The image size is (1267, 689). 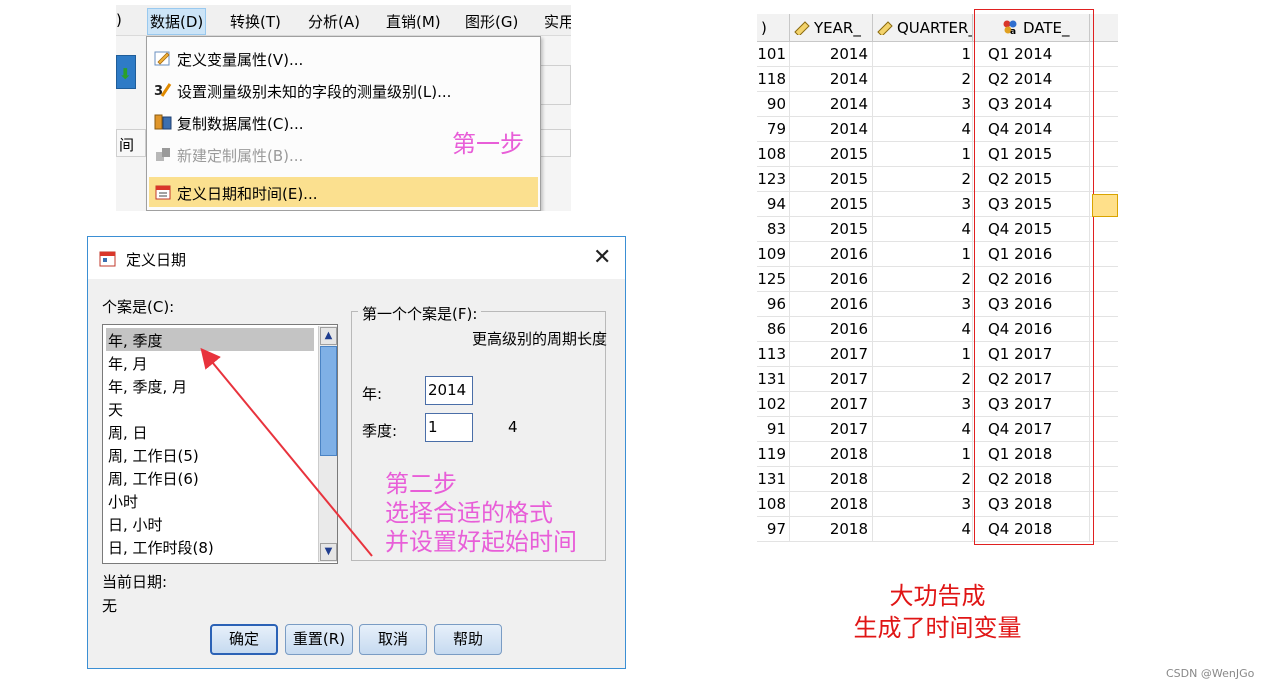 I want to click on table-cell: 83, so click(x=773, y=229).